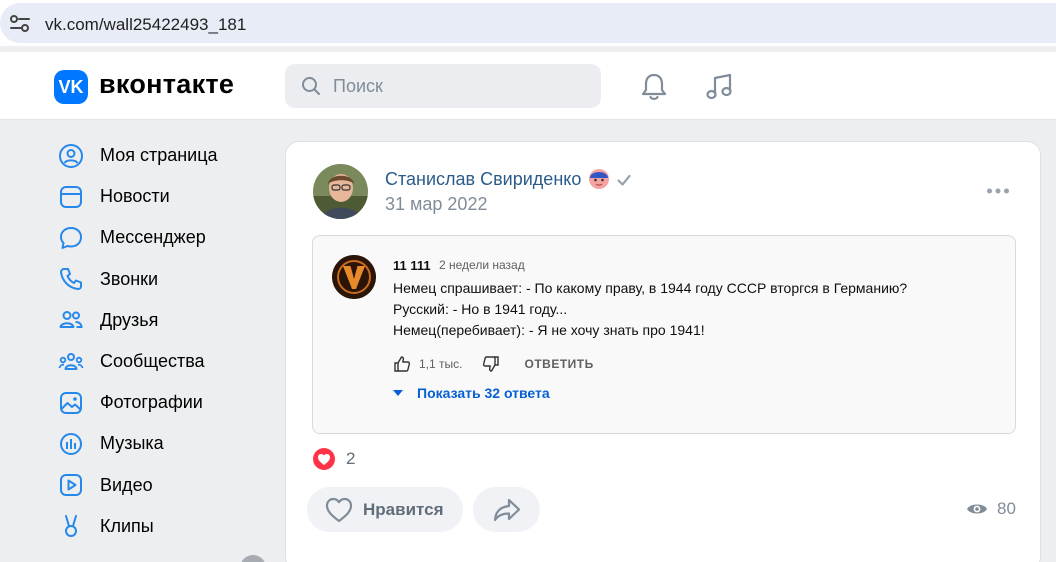 The image size is (1056, 562). Describe the element at coordinates (71, 196) in the screenshot. I see `news-icon` at that location.